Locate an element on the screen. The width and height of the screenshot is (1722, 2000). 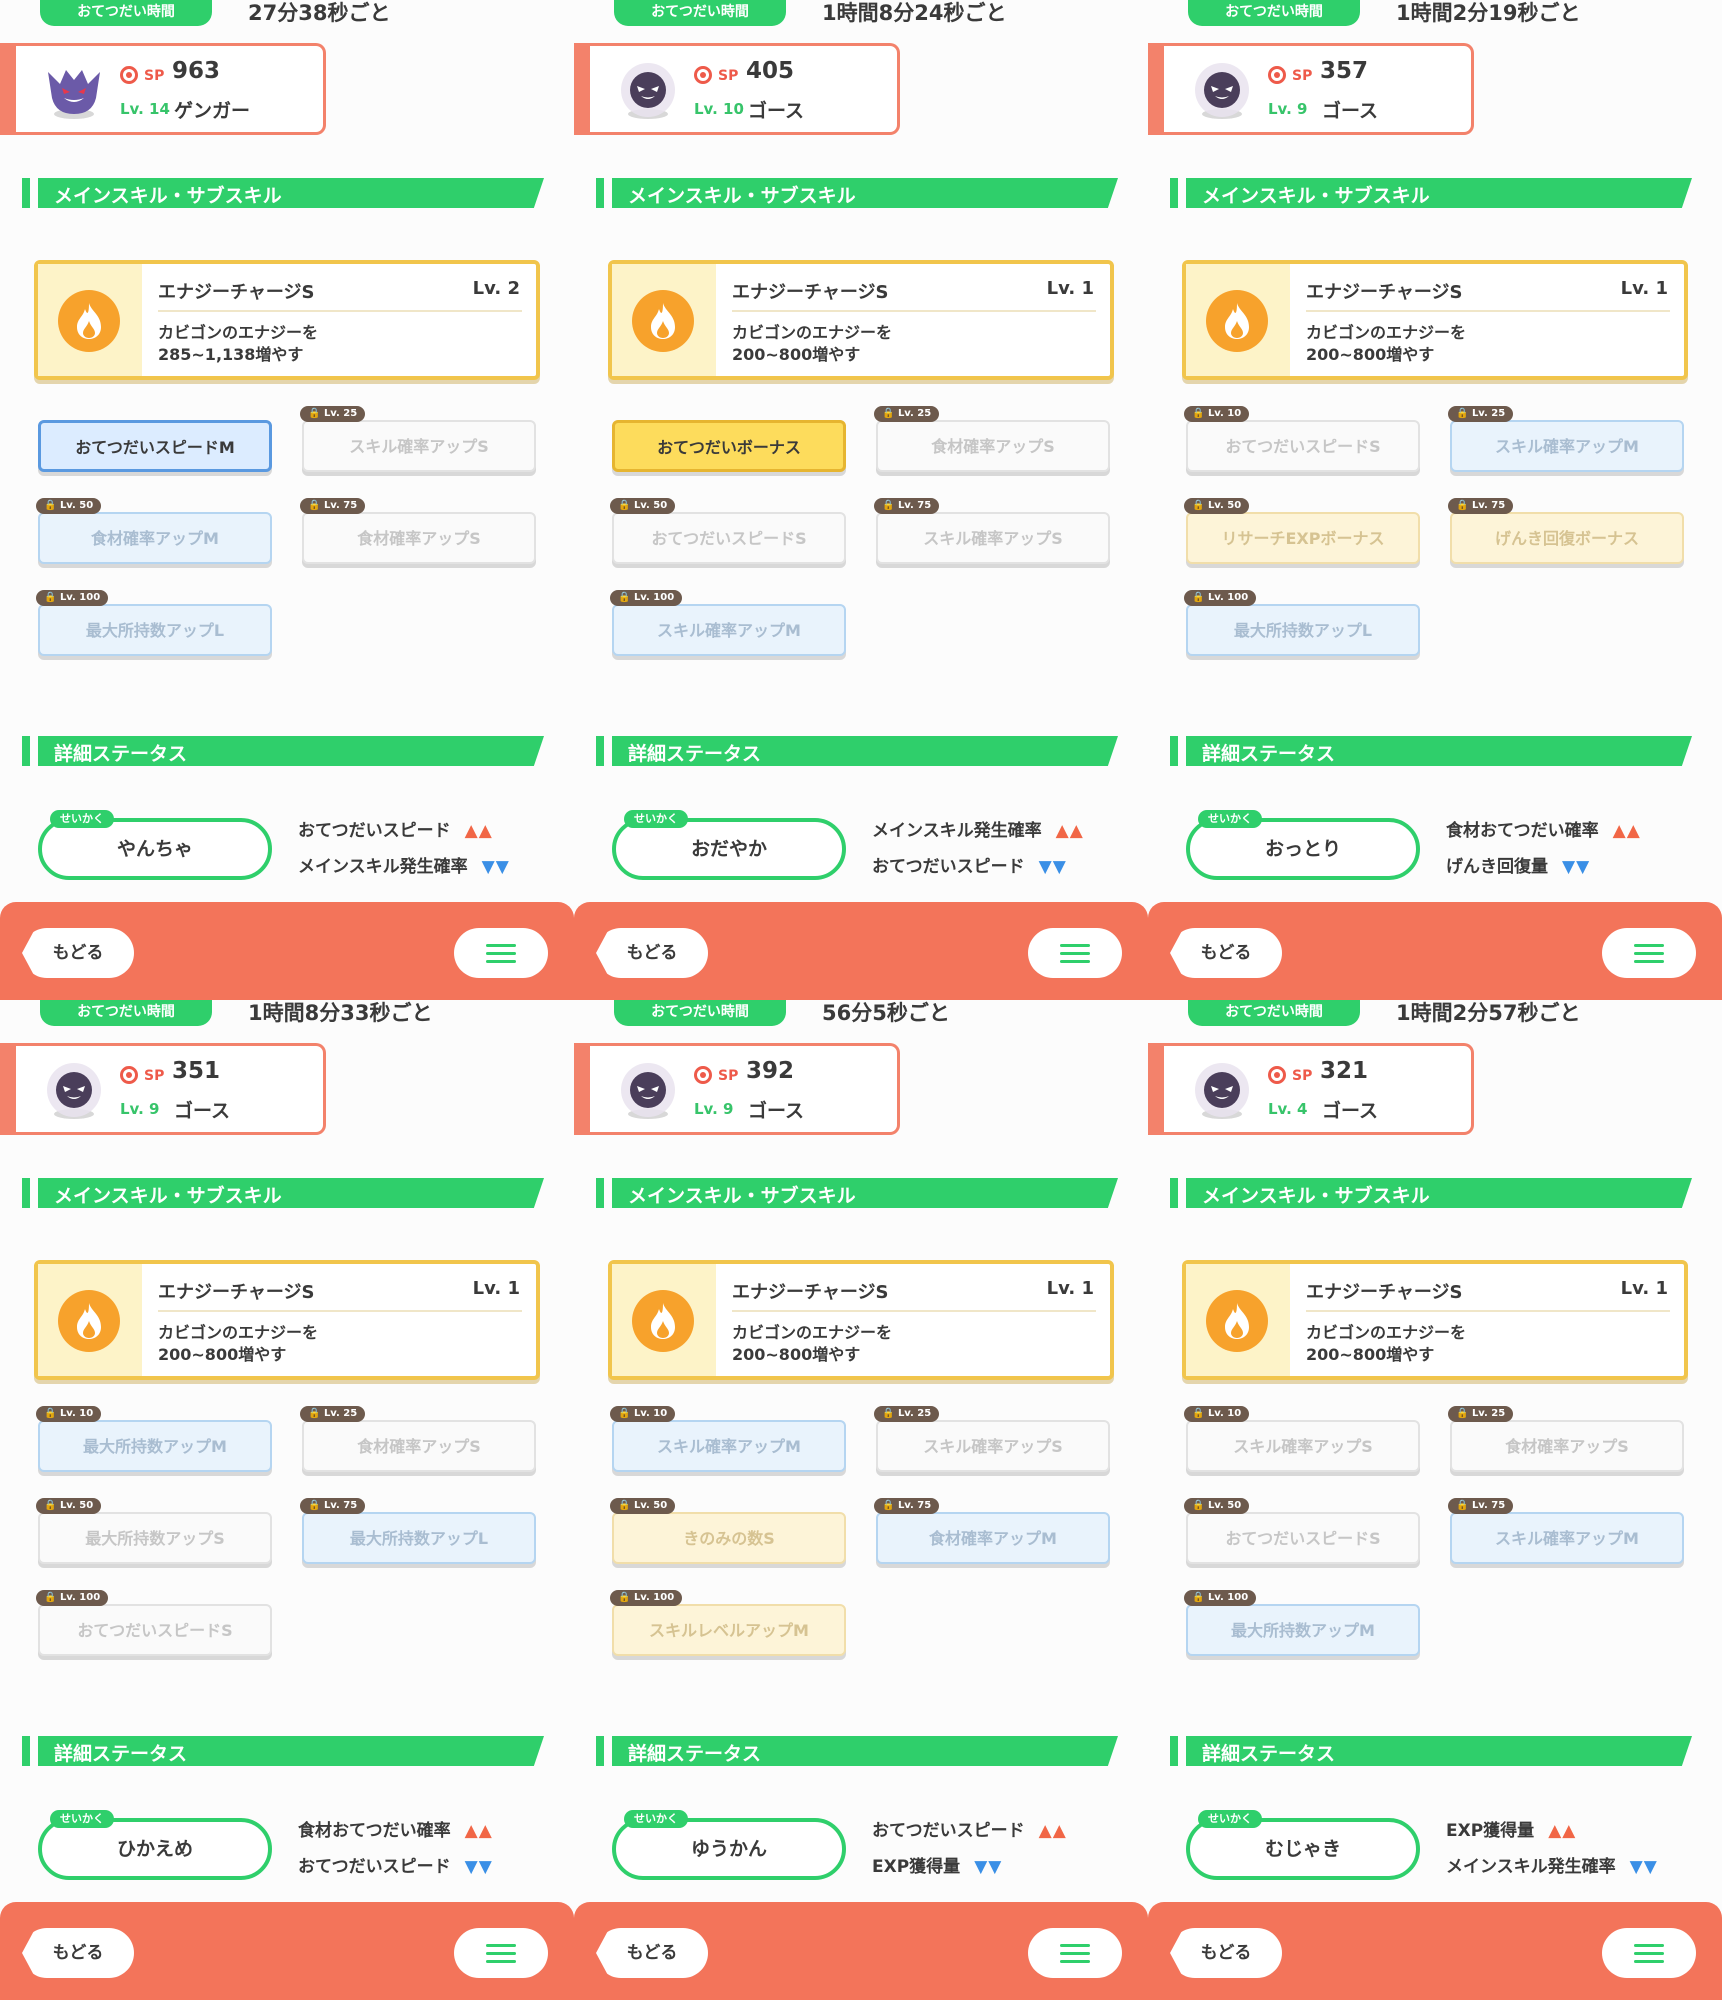
subskill-slot: 🔒 Lv. 75 食材確率アップM is located at coordinates (992, 1531).